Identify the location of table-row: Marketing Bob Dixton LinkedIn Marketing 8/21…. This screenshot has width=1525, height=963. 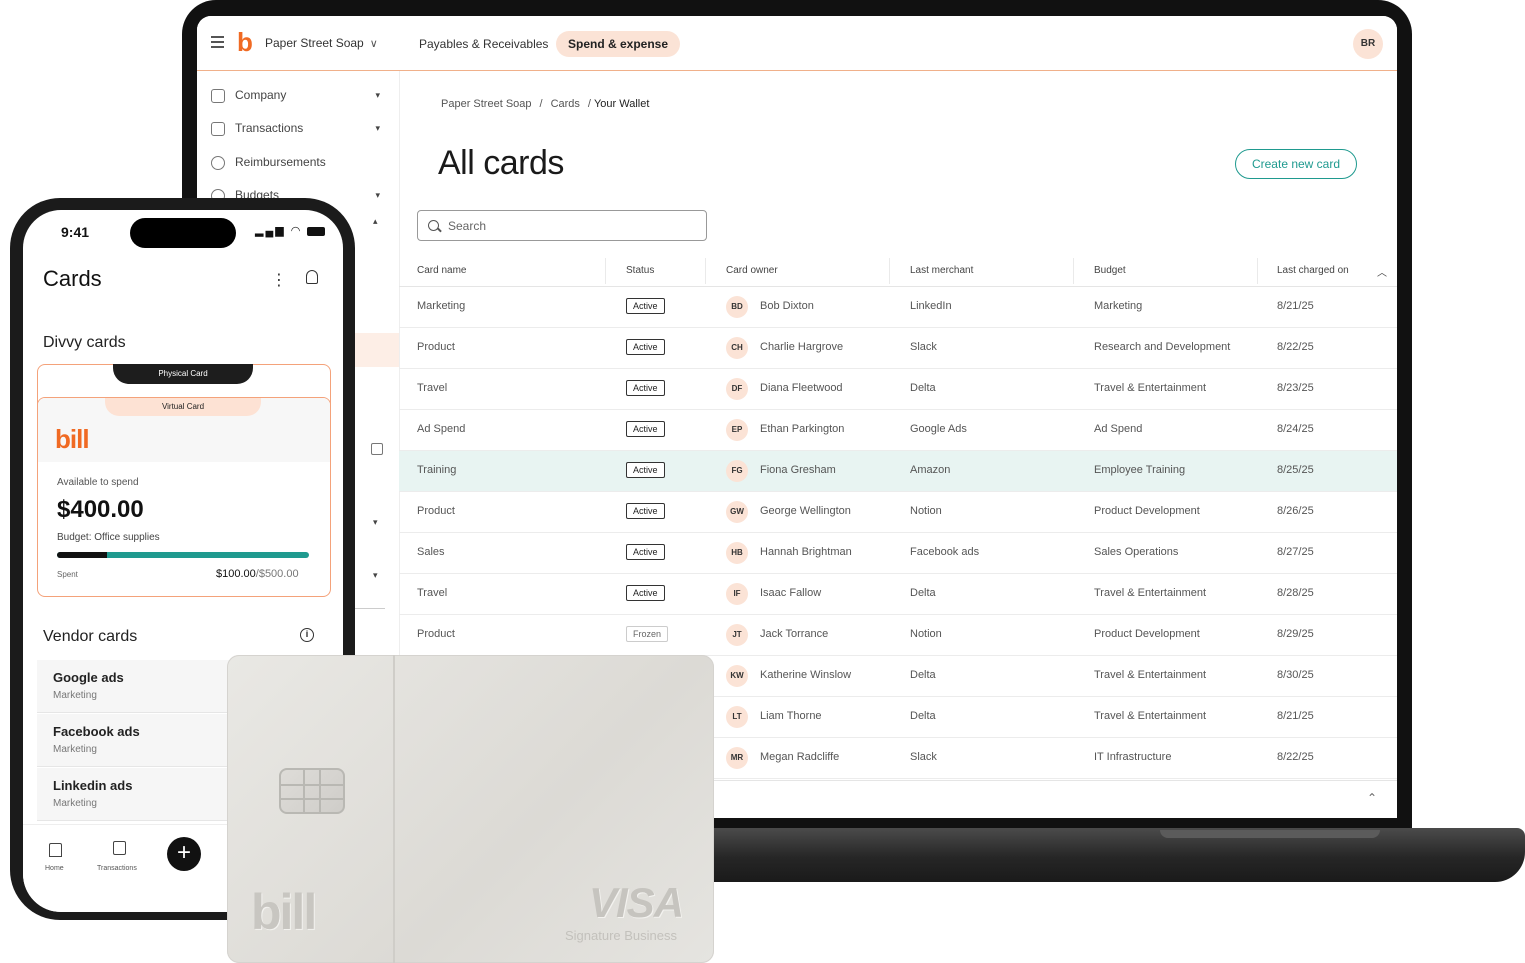
(898, 307).